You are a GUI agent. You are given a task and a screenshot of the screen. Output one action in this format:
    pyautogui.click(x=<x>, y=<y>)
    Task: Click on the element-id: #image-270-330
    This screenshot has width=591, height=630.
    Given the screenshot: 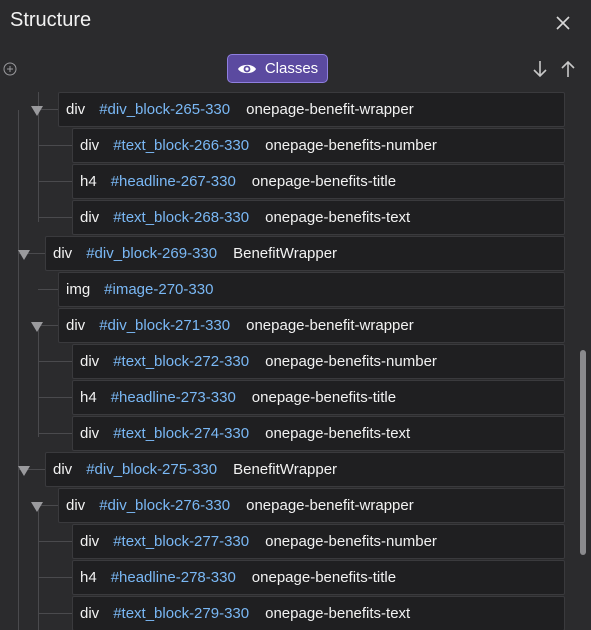 What is the action you would take?
    pyautogui.click(x=159, y=289)
    